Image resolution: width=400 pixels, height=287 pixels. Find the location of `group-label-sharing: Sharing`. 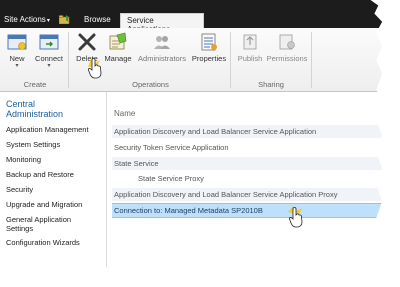

group-label-sharing: Sharing is located at coordinates (271, 84).